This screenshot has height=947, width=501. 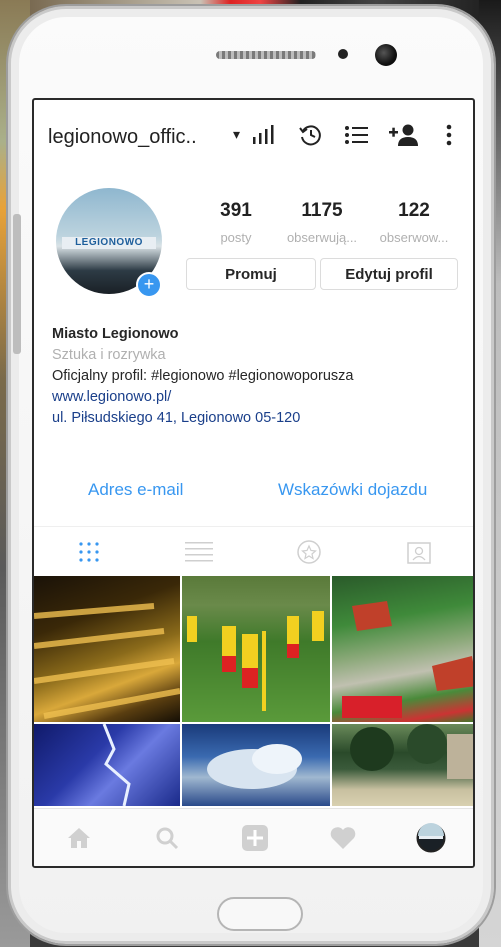 What do you see at coordinates (79, 838) in the screenshot?
I see `home-icon` at bounding box center [79, 838].